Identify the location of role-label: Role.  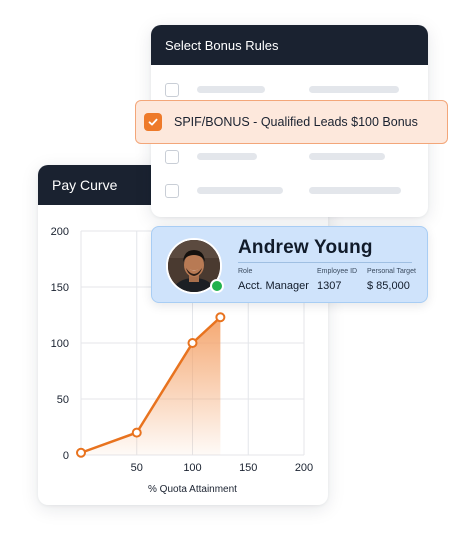
(245, 271).